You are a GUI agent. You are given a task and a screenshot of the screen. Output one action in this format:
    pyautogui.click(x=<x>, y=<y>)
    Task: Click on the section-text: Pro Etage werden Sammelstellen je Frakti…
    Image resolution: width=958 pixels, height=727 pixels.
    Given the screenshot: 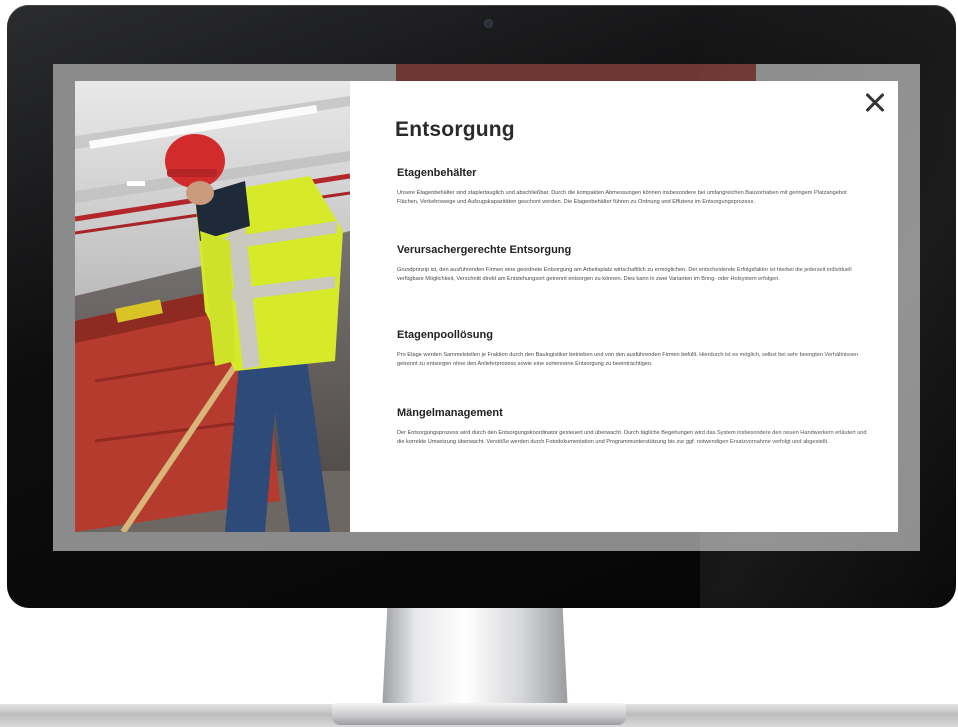 What is the action you would take?
    pyautogui.click(x=628, y=359)
    